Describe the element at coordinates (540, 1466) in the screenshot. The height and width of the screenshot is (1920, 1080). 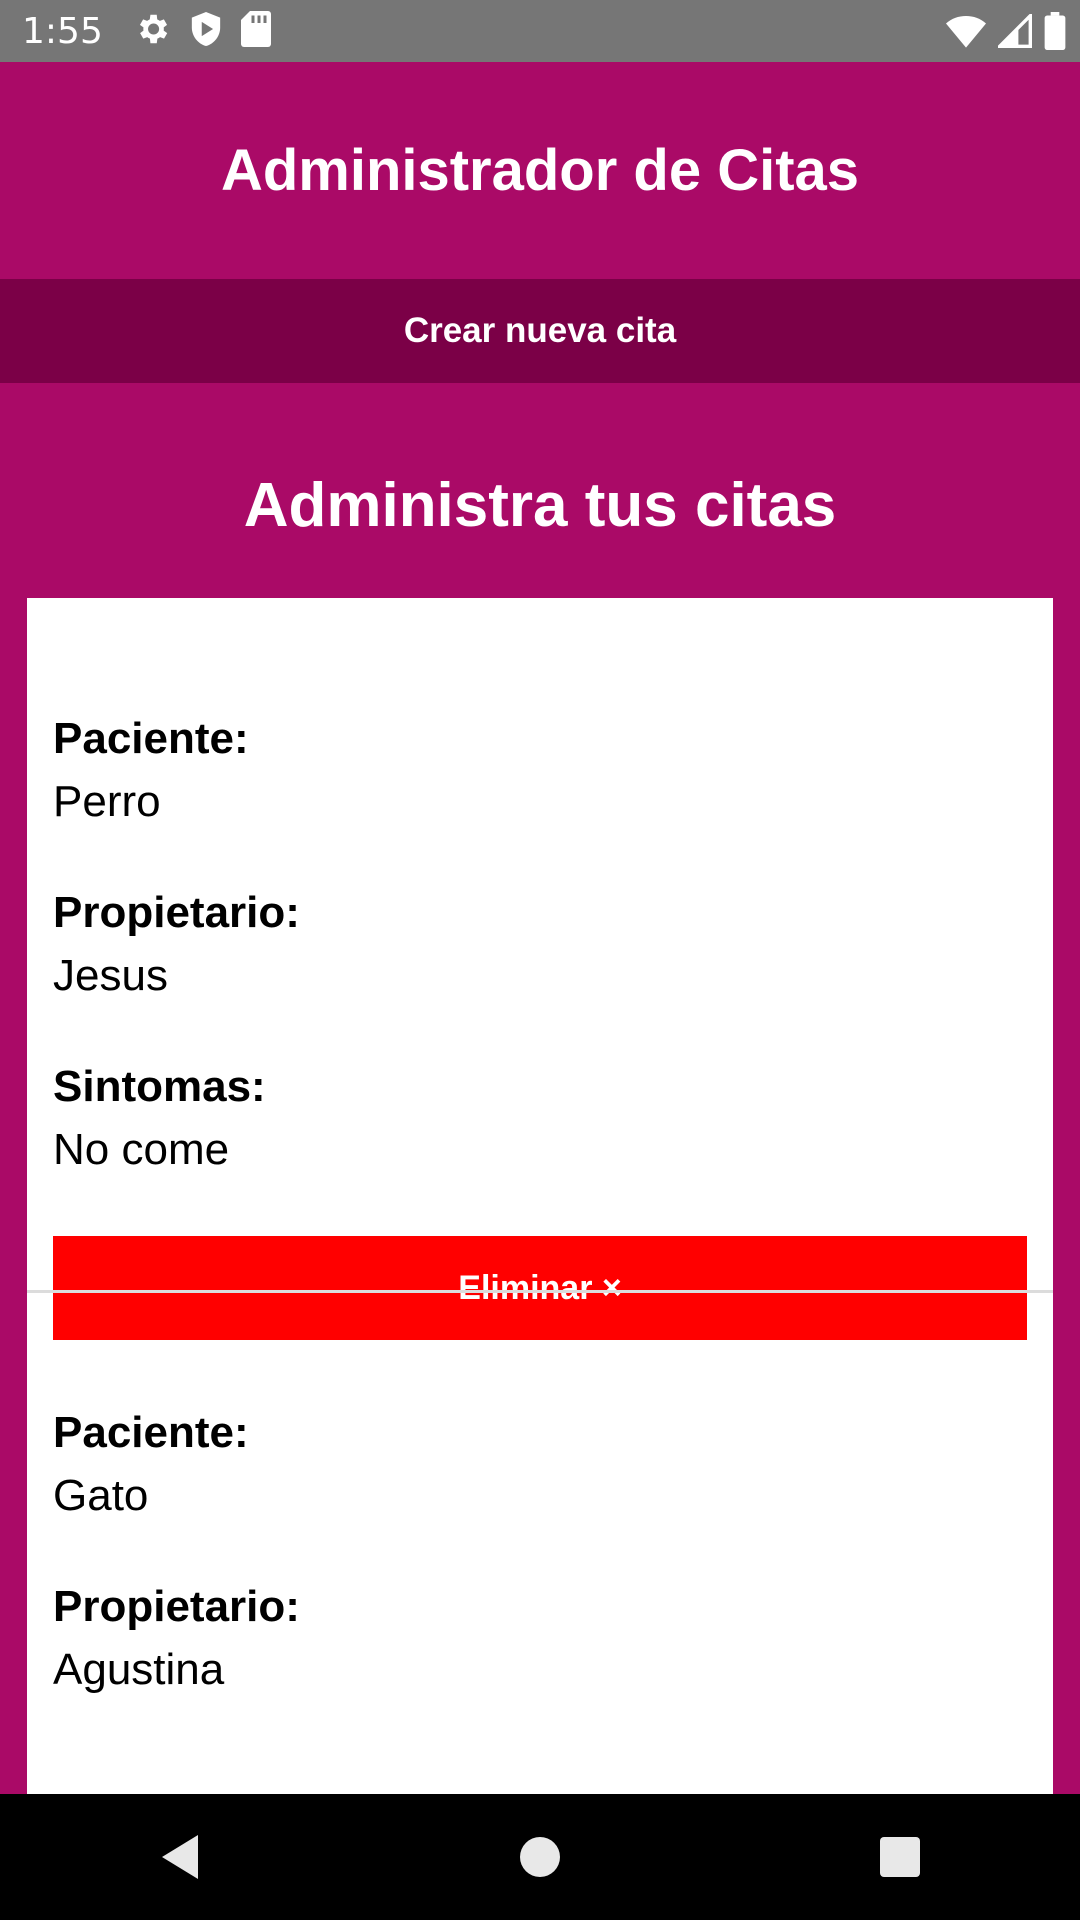
I see `patient-field: Paciente: Gato` at that location.